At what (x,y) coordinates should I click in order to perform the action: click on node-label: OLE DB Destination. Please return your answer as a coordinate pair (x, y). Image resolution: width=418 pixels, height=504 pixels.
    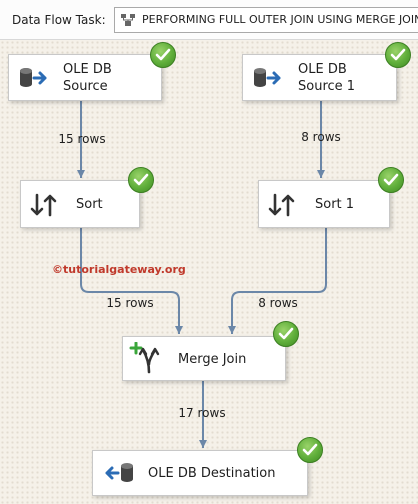
    Looking at the image, I should click on (212, 473).